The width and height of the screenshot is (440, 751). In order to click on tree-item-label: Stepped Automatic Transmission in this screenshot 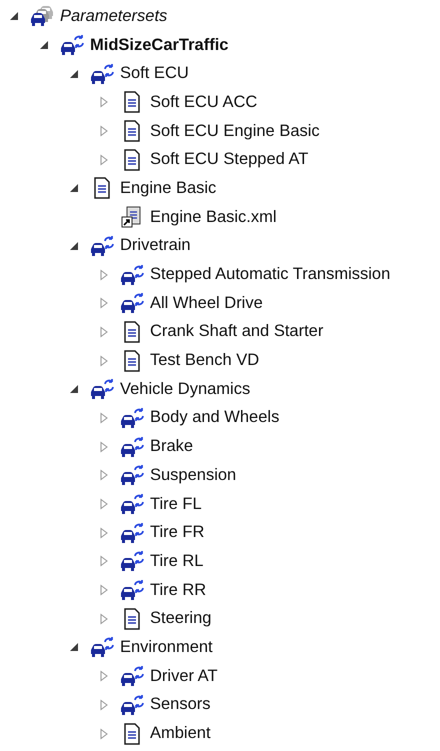, I will do `click(270, 274)`.